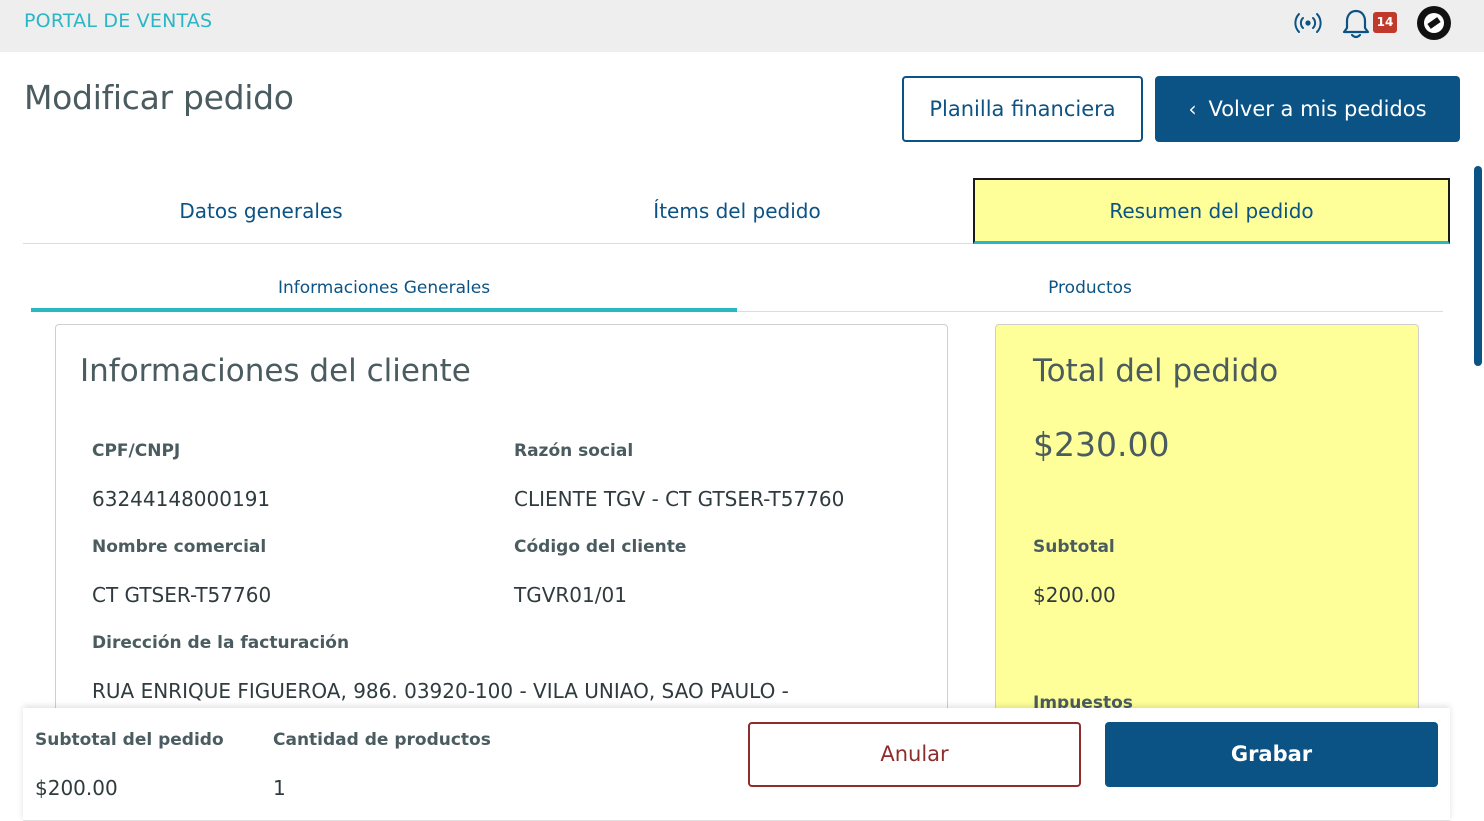 The image size is (1484, 821). I want to click on codigo-cliente-label: Código del cliente, so click(600, 547).